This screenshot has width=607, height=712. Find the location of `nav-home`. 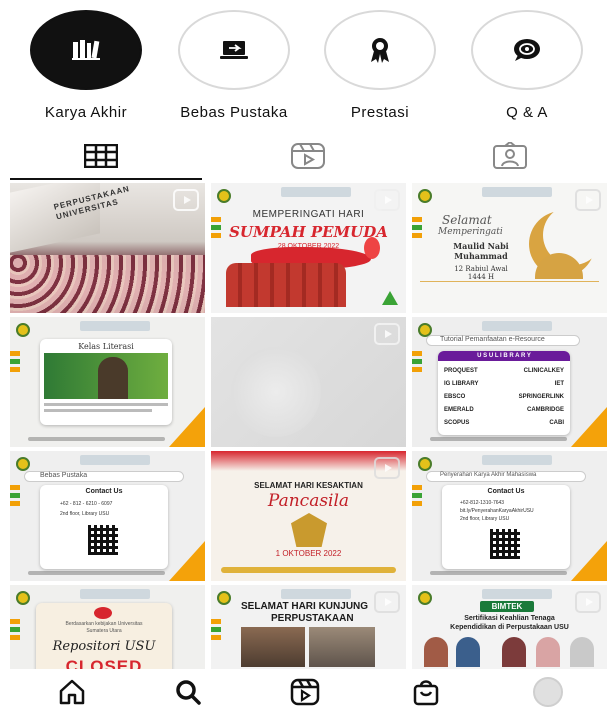

nav-home is located at coordinates (72, 692).